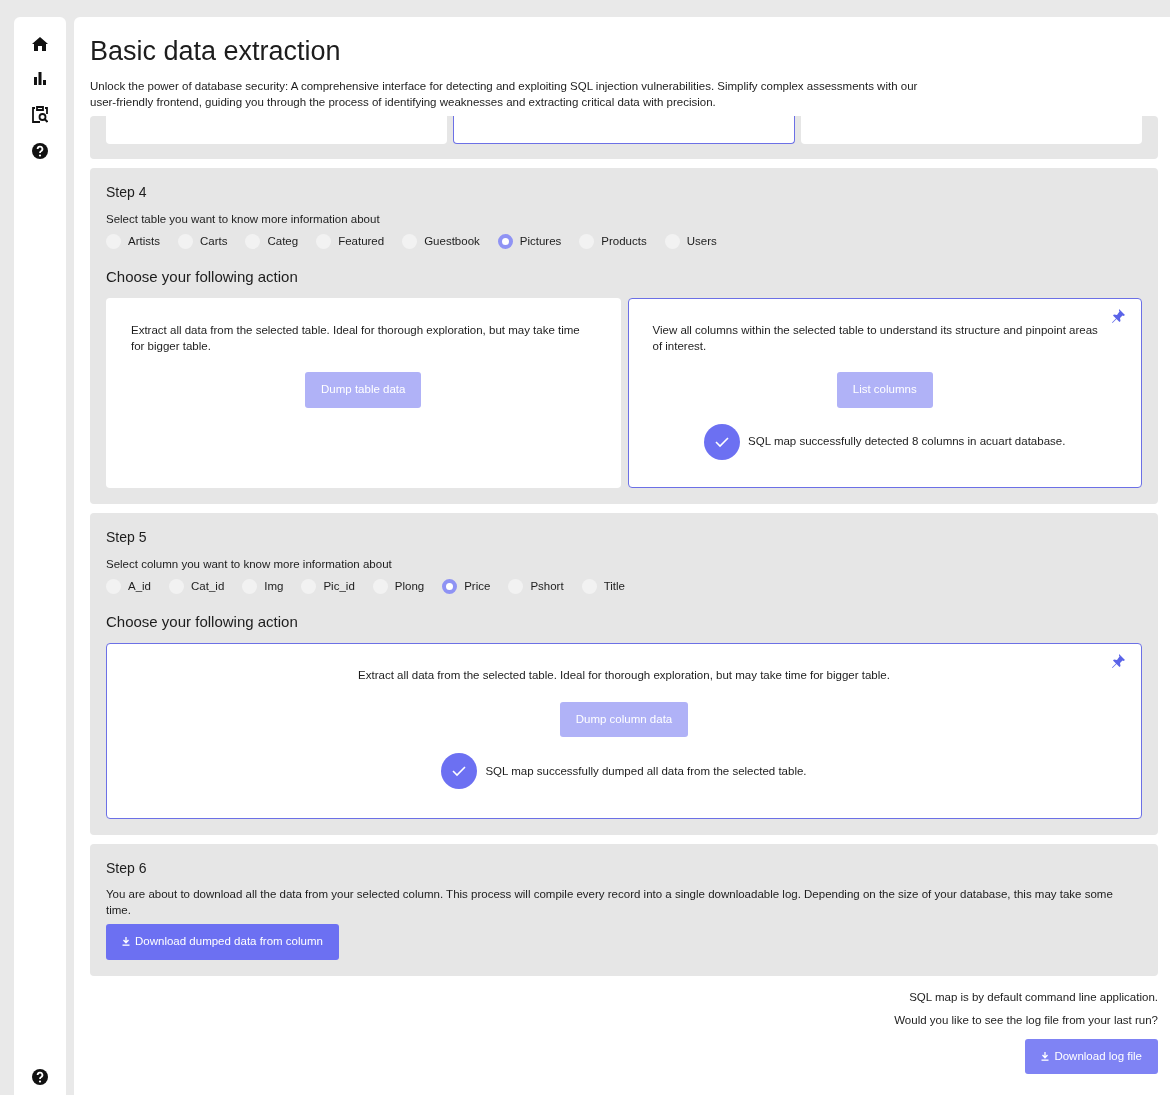 This screenshot has width=1170, height=1095. Describe the element at coordinates (398, 586) in the screenshot. I see `radio-option: Plong` at that location.